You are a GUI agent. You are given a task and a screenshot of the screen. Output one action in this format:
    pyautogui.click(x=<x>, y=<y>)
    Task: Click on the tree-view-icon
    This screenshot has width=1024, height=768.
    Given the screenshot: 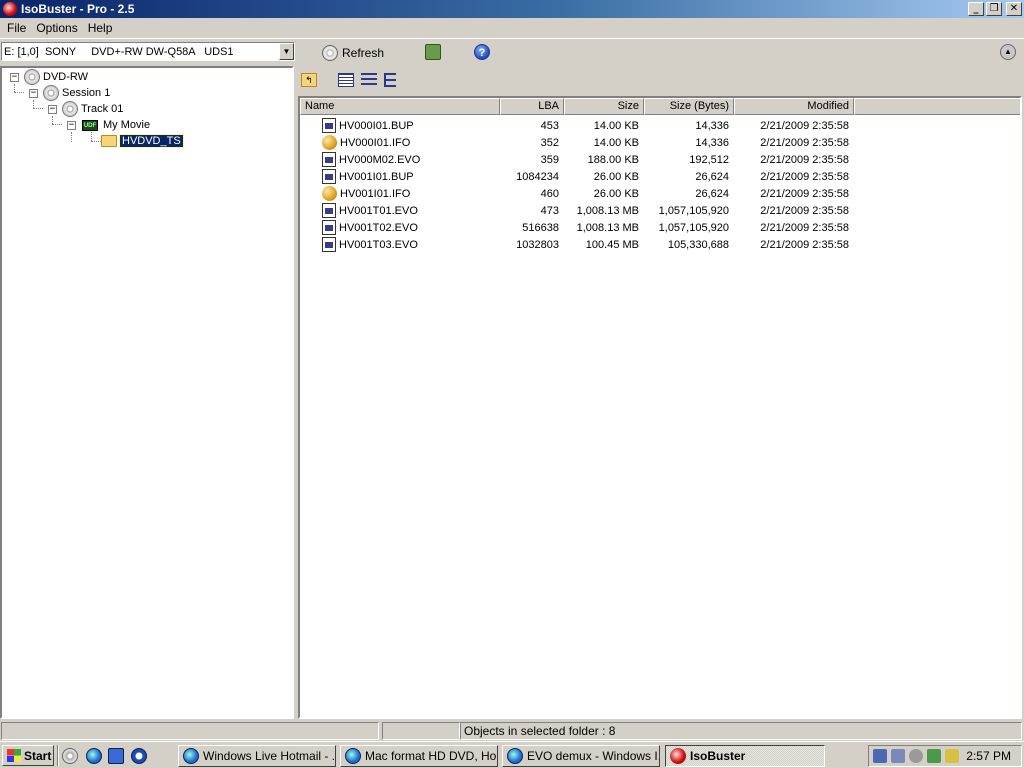 What is the action you would take?
    pyautogui.click(x=390, y=80)
    